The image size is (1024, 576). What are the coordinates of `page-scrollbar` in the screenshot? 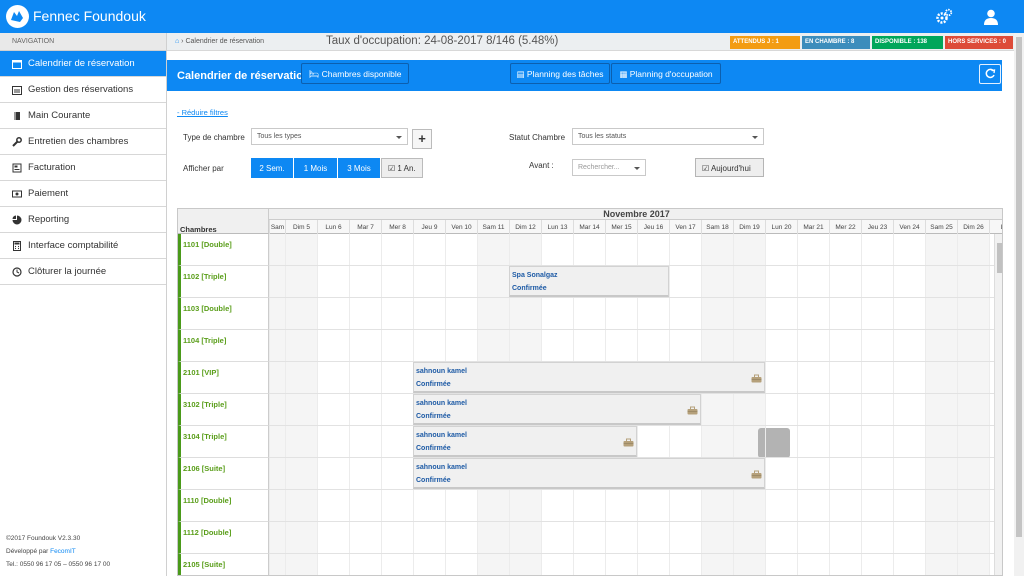 It's located at (1019, 304).